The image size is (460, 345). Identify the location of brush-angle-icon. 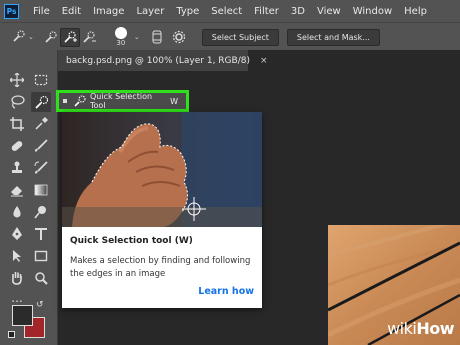
(157, 37).